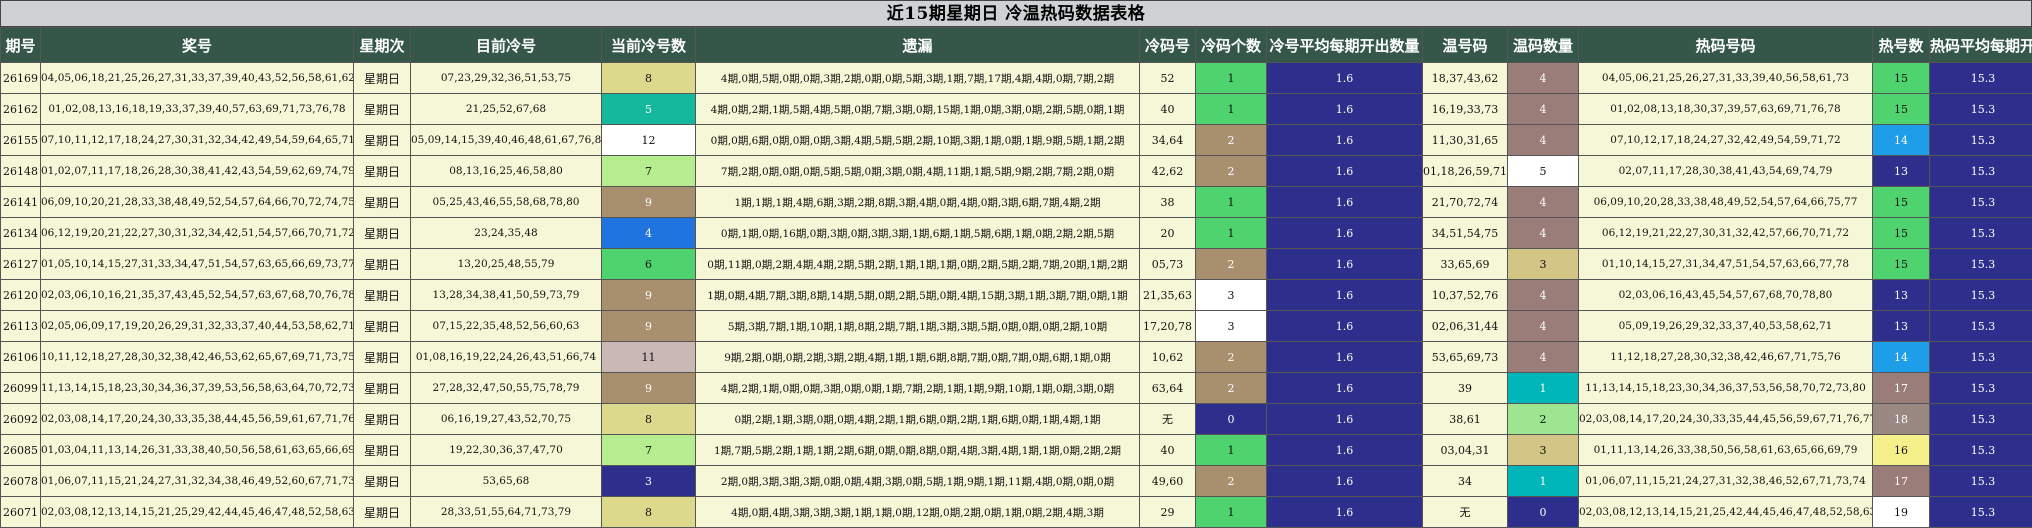 The width and height of the screenshot is (2032, 528). What do you see at coordinates (506, 295) in the screenshot?
I see `cell-current-cold: 13,28,34,38,41,50,59,73,79` at bounding box center [506, 295].